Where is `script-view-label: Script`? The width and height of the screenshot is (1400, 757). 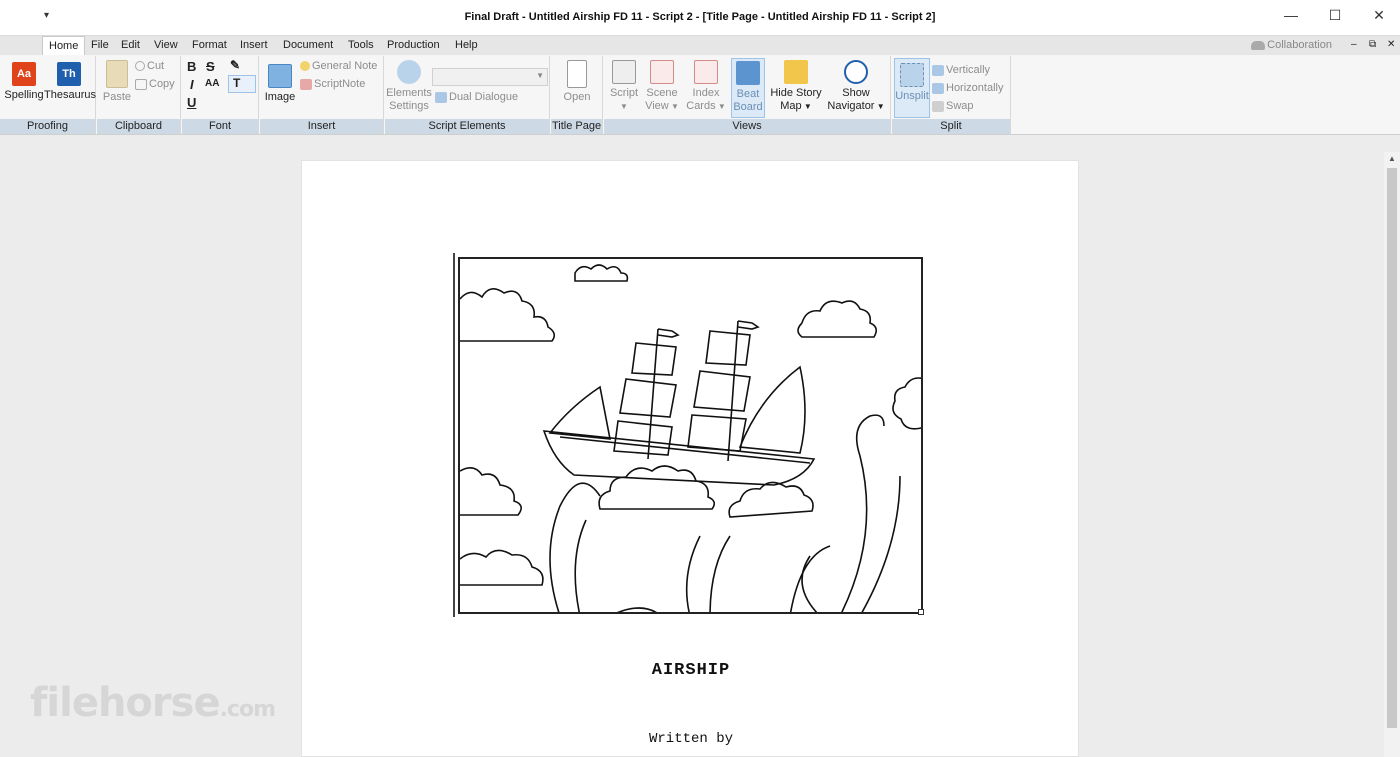
script-view-label: Script is located at coordinates (624, 93).